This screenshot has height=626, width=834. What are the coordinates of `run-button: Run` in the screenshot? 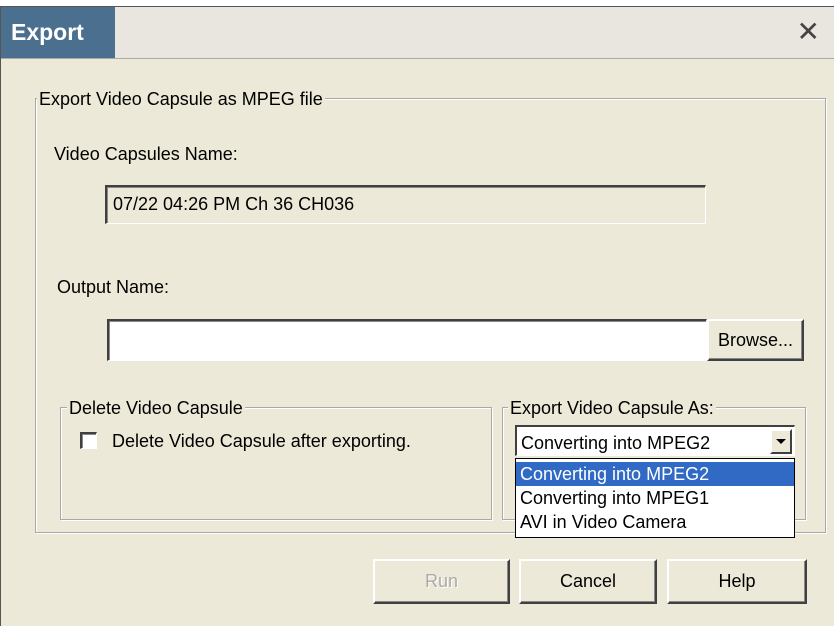 It's located at (441, 581).